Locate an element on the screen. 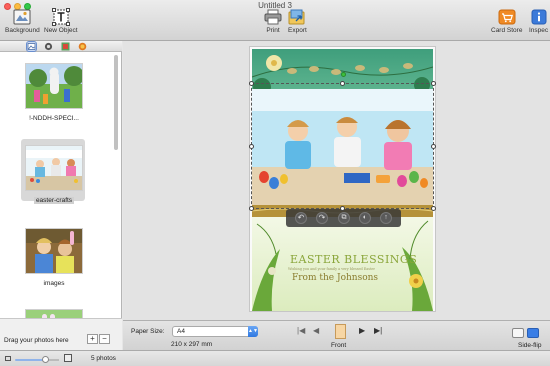  top-flip-button is located at coordinates (518, 333).